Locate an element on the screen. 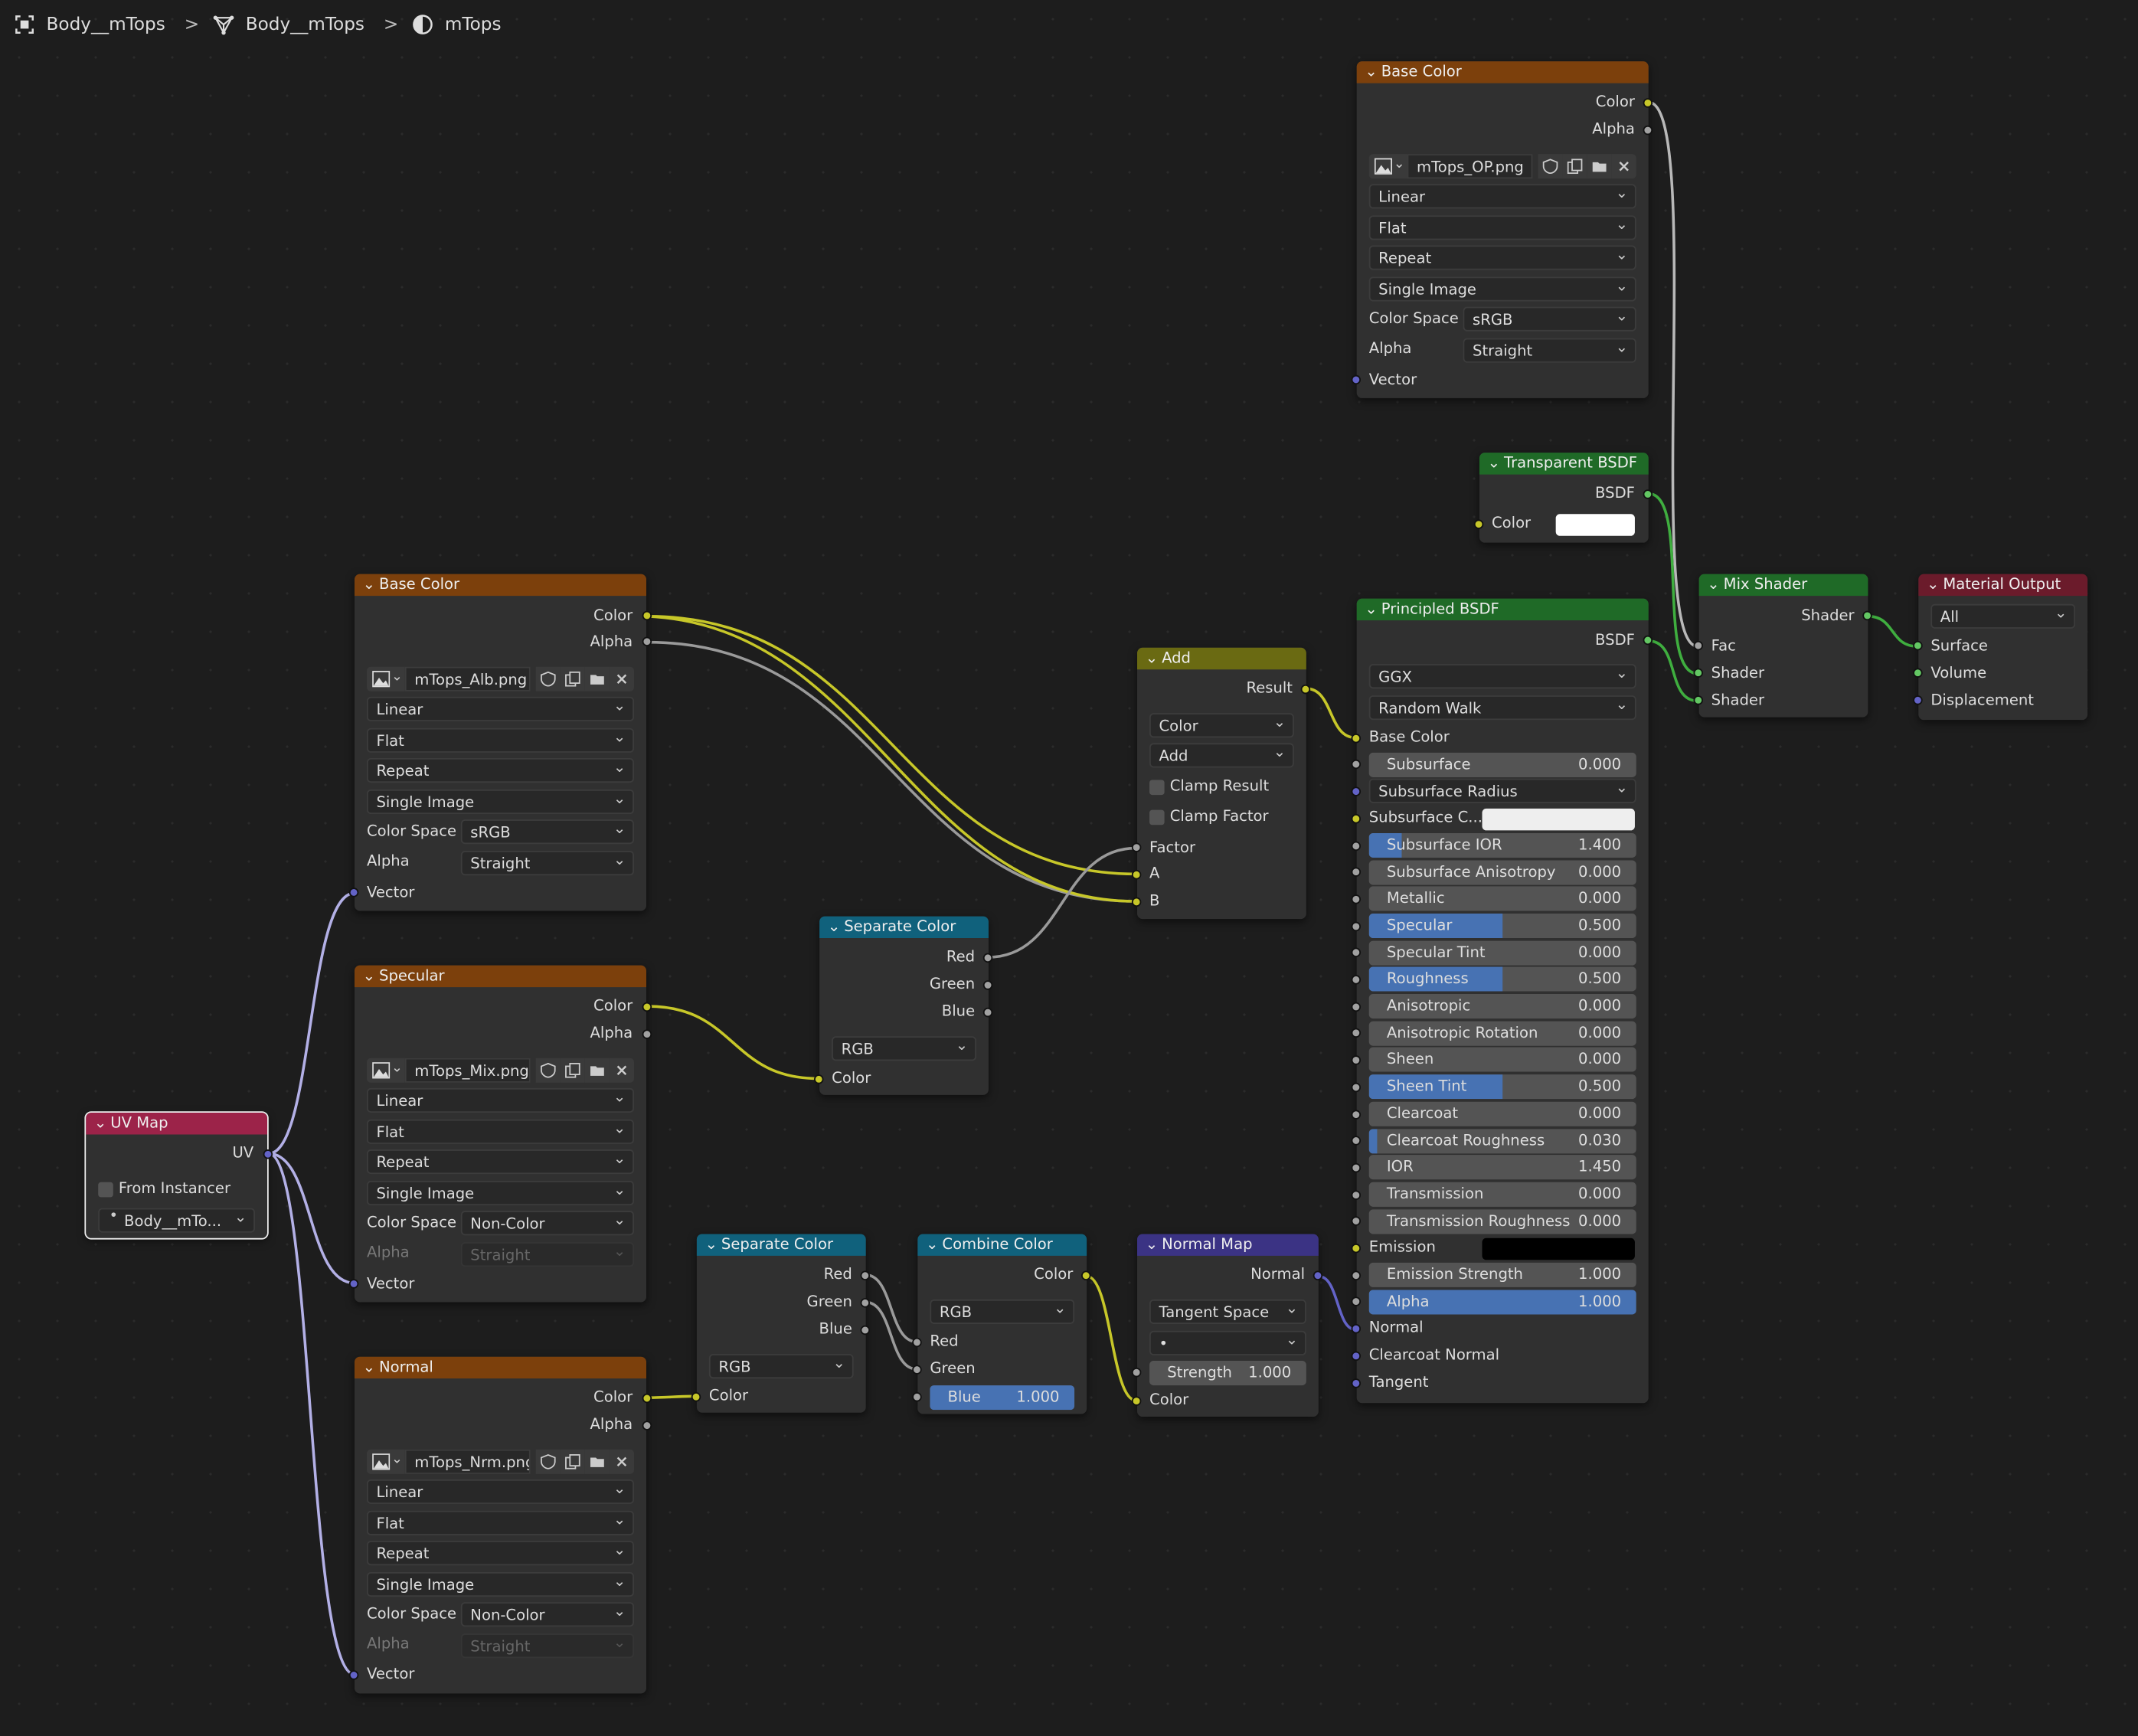 The image size is (2138, 1736). image-name-field: mTops_Mix.png is located at coordinates (467, 1070).